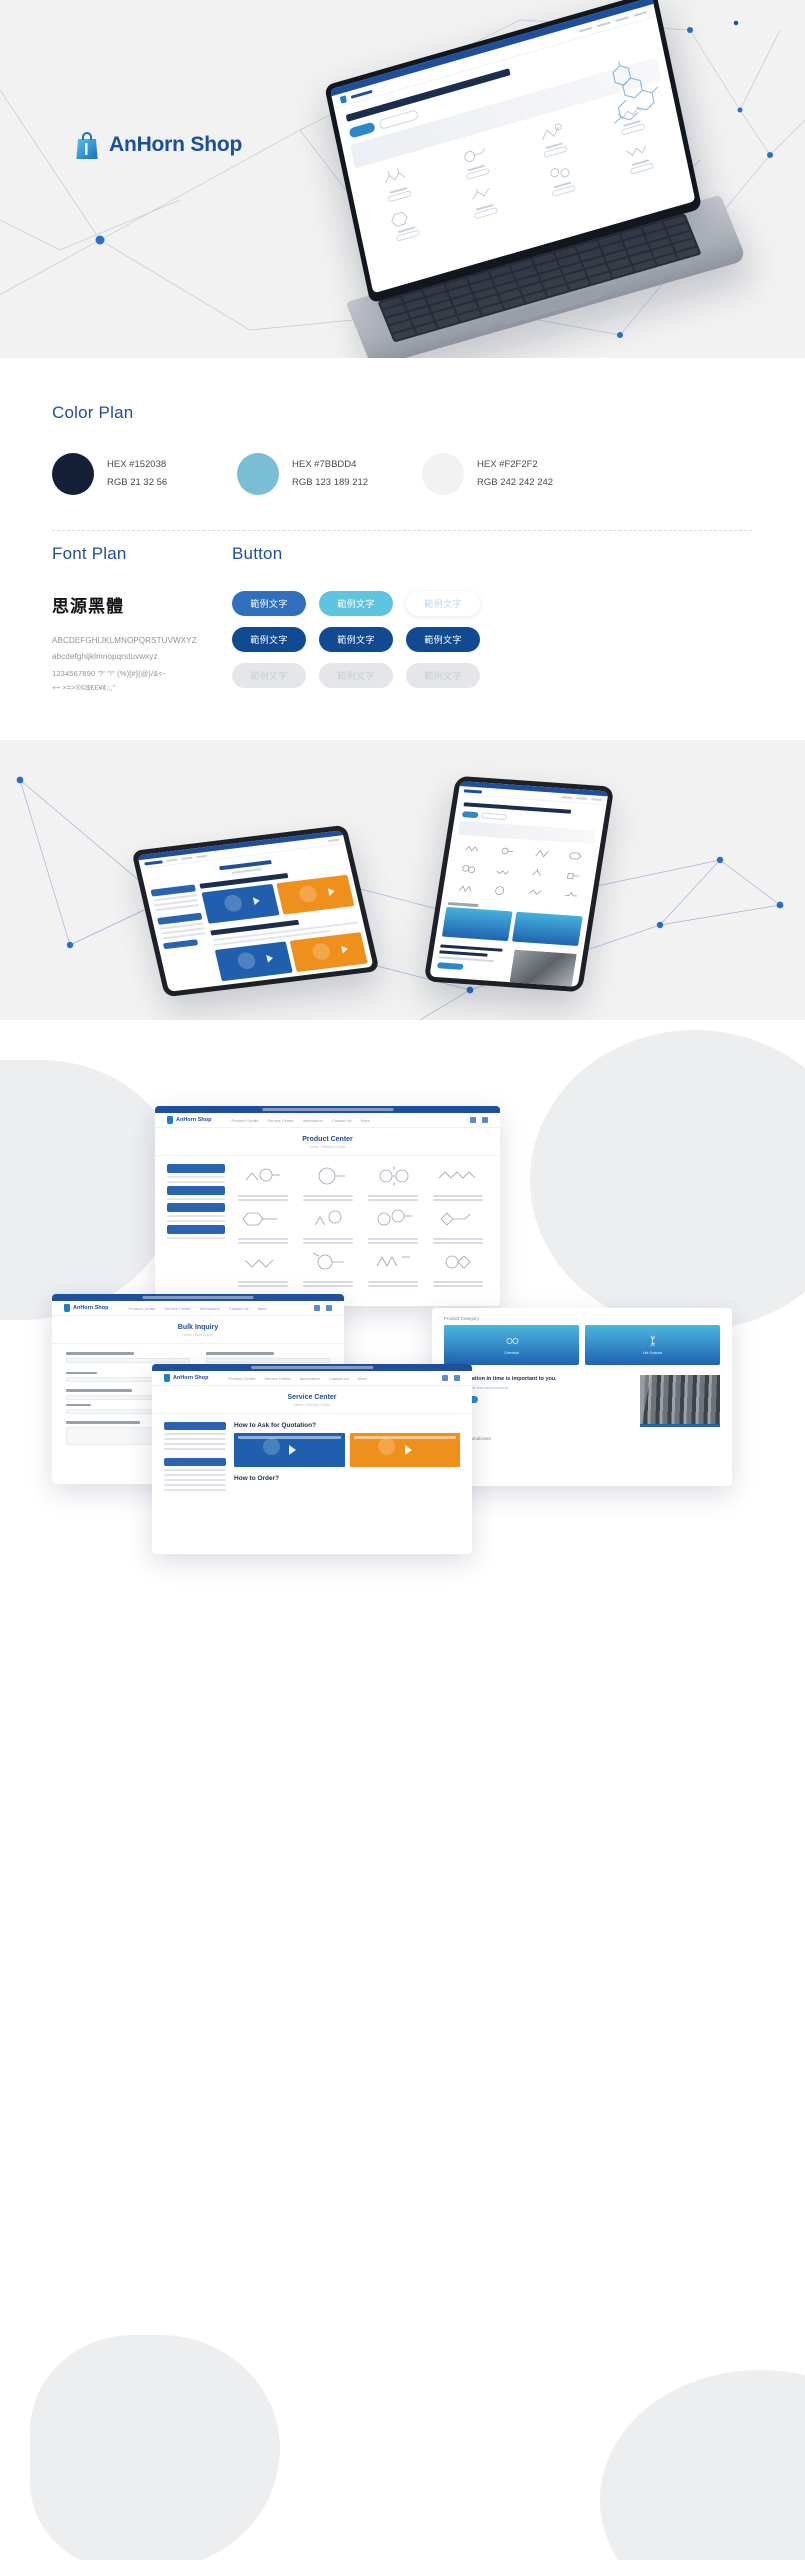 The height and width of the screenshot is (2560, 805). I want to click on category-card-chemical: Chemical, so click(511, 1345).